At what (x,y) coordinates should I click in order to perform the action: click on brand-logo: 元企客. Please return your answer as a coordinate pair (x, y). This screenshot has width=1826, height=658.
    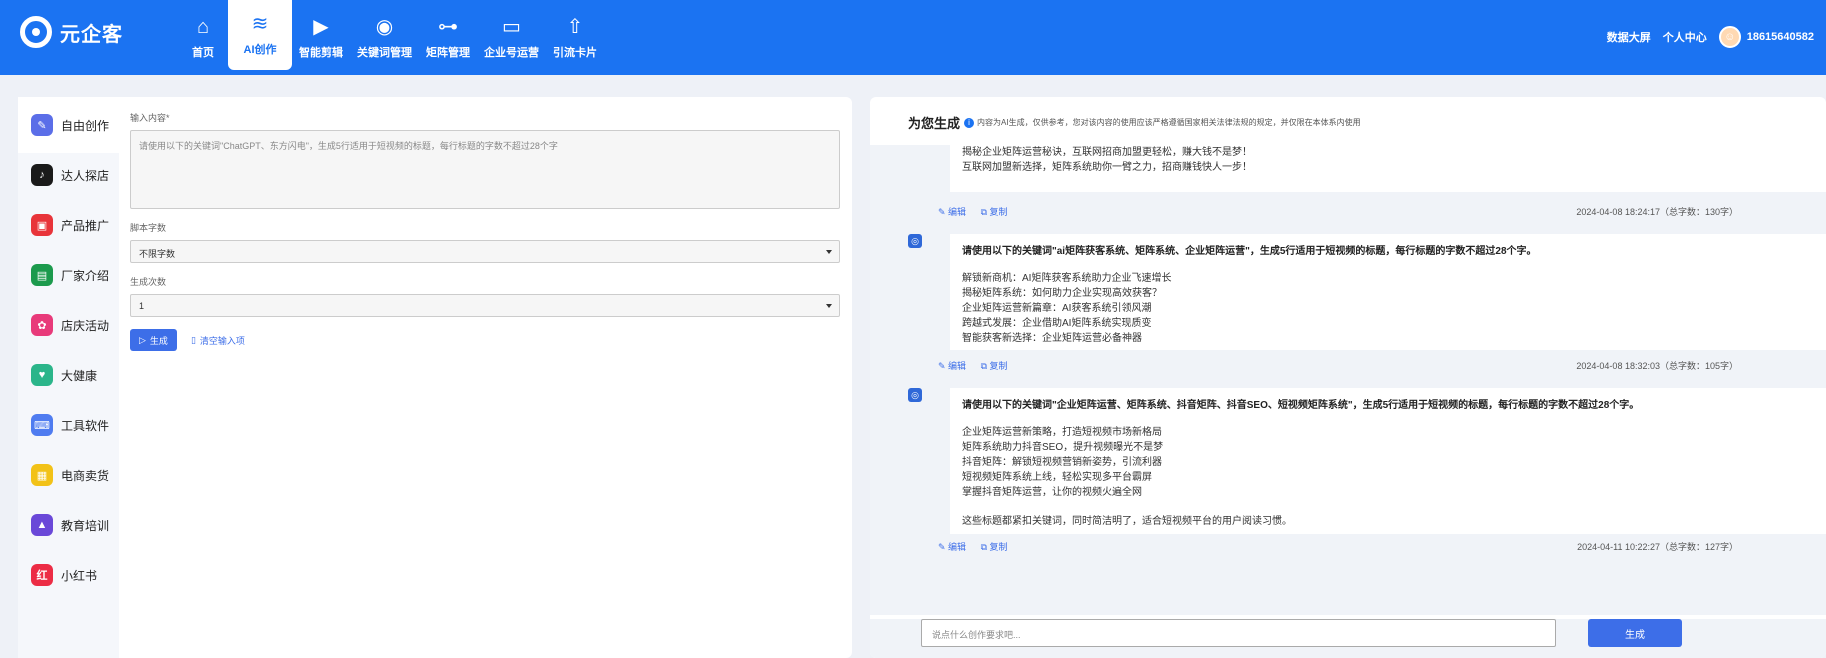
    Looking at the image, I should click on (71, 32).